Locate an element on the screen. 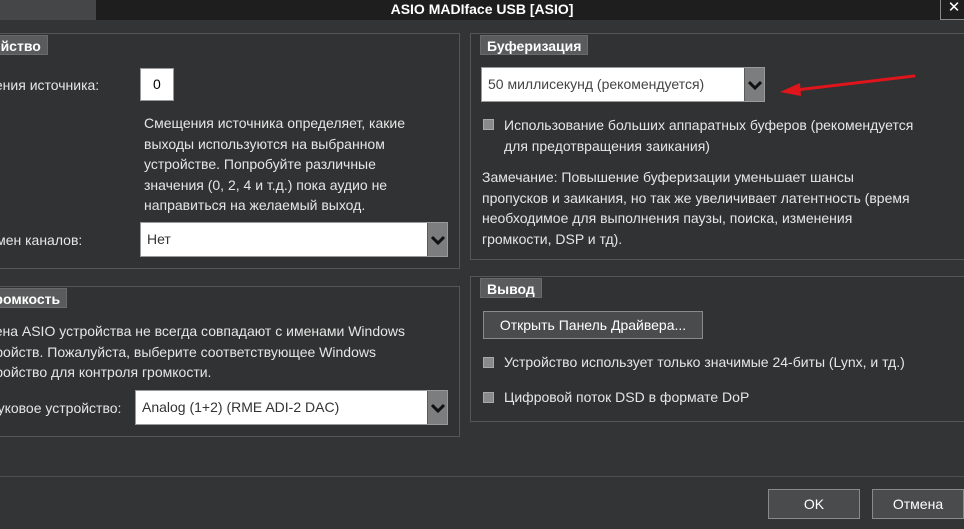 This screenshot has width=964, height=529. large-buffers-checkbox is located at coordinates (488, 124).